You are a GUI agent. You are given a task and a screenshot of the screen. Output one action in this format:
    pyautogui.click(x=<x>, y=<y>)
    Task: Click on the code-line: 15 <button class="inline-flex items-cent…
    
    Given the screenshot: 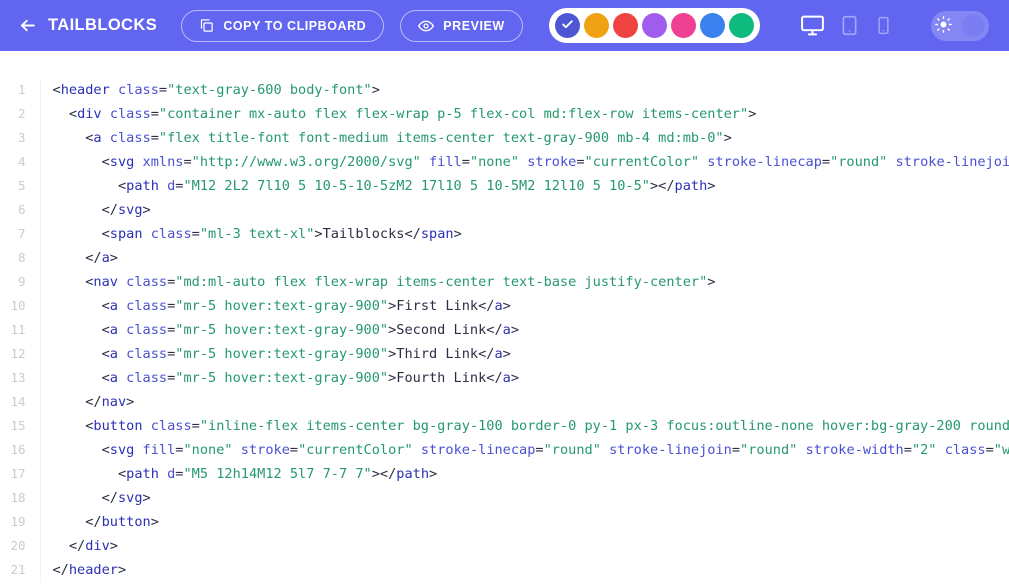 What is the action you would take?
    pyautogui.click(x=504, y=426)
    